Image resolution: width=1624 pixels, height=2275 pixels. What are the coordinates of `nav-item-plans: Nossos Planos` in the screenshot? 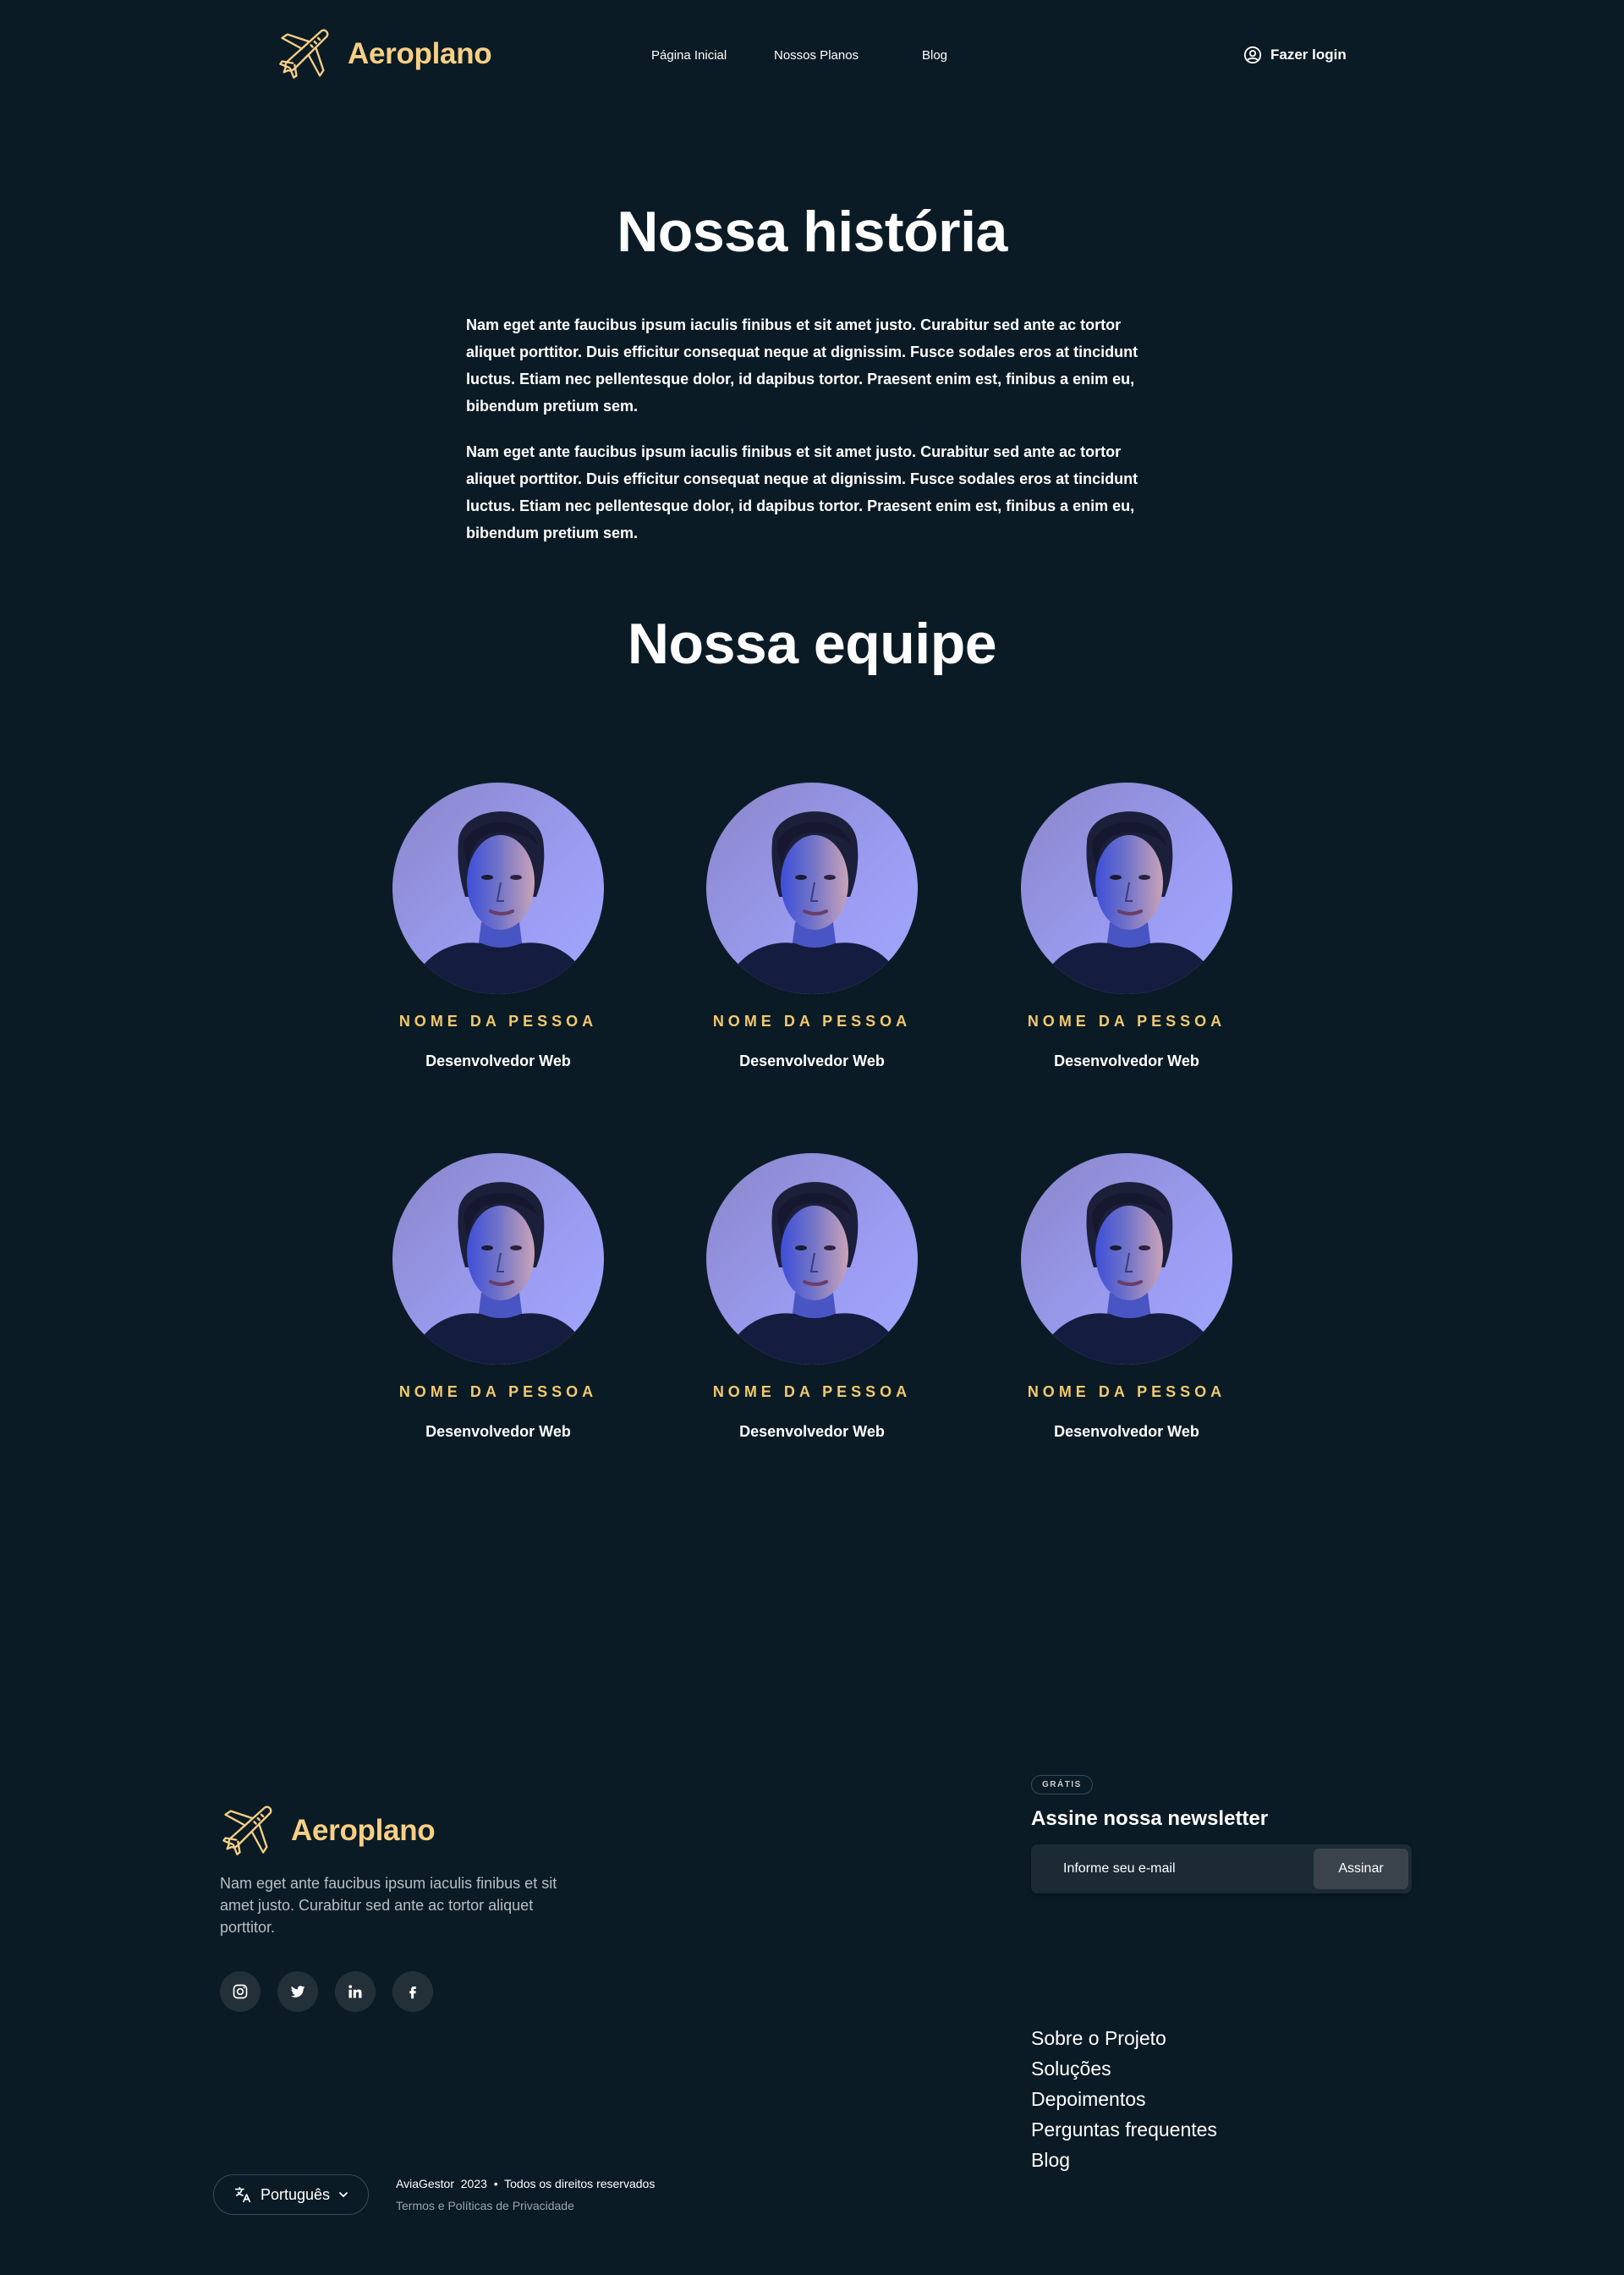 It's located at (816, 56).